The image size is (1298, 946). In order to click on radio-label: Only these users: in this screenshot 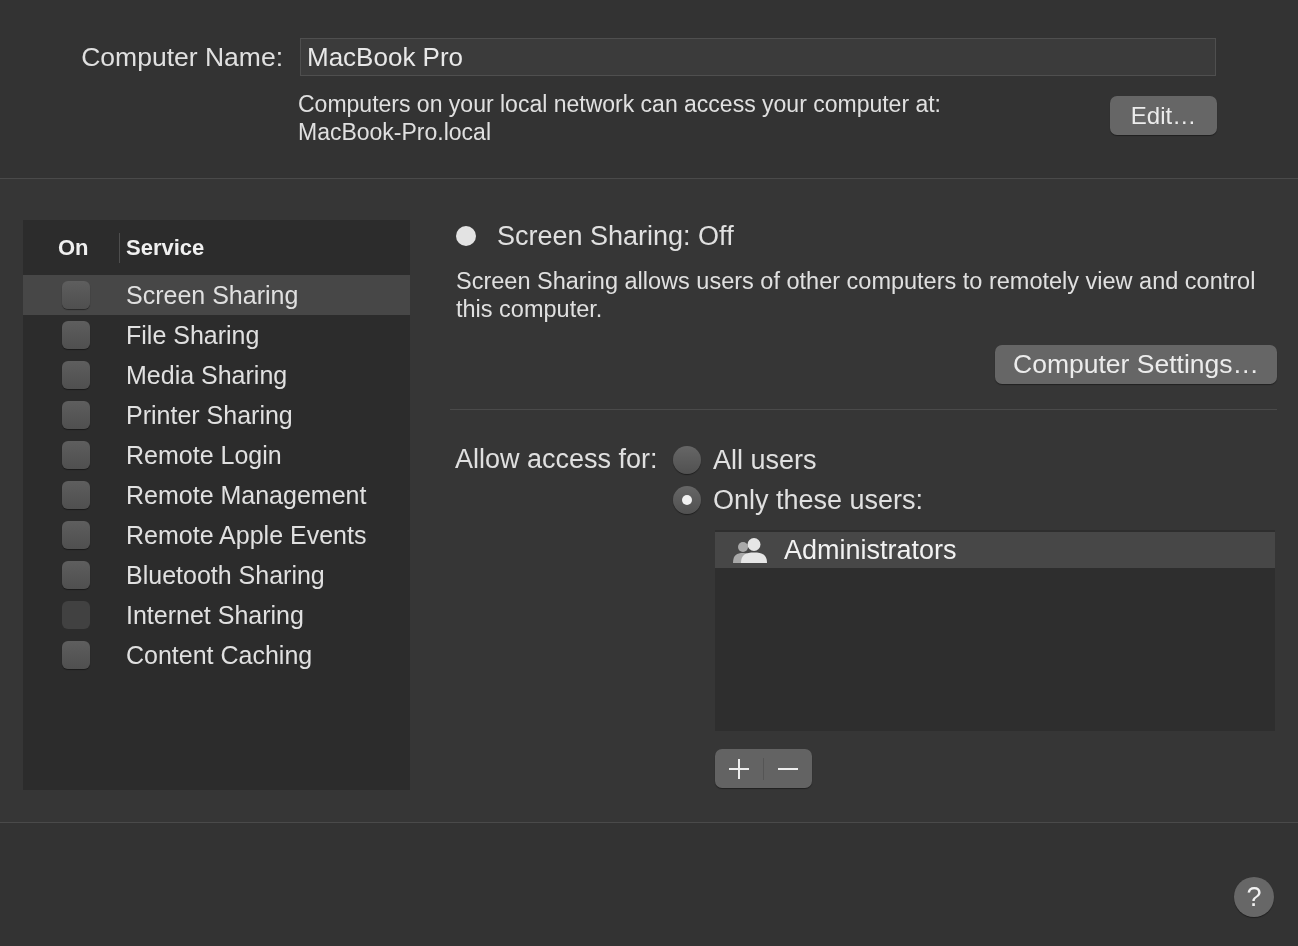, I will do `click(818, 500)`.